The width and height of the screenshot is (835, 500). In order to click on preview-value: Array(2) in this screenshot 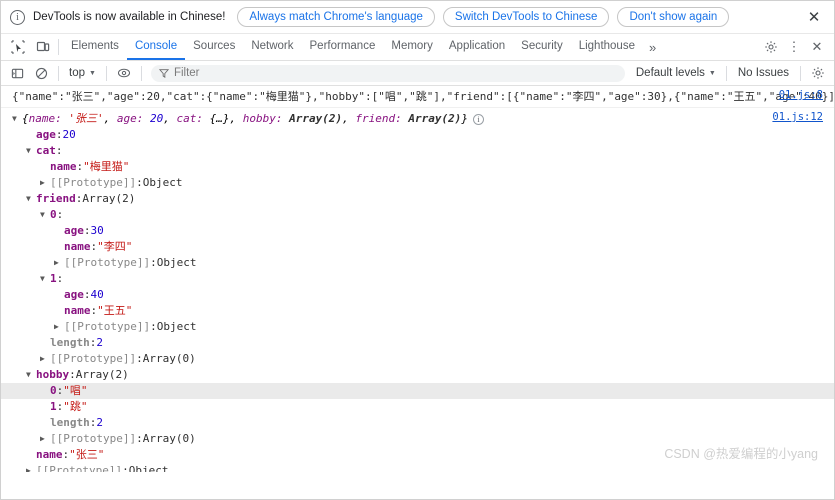, I will do `click(316, 118)`.